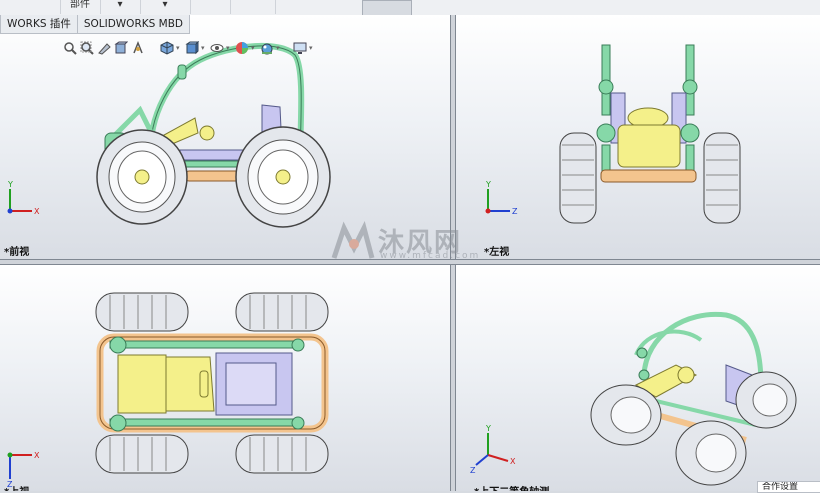 The width and height of the screenshot is (820, 493). Describe the element at coordinates (410, 245) in the screenshot. I see `watermark: 沐风网 www.mfcad.com` at that location.